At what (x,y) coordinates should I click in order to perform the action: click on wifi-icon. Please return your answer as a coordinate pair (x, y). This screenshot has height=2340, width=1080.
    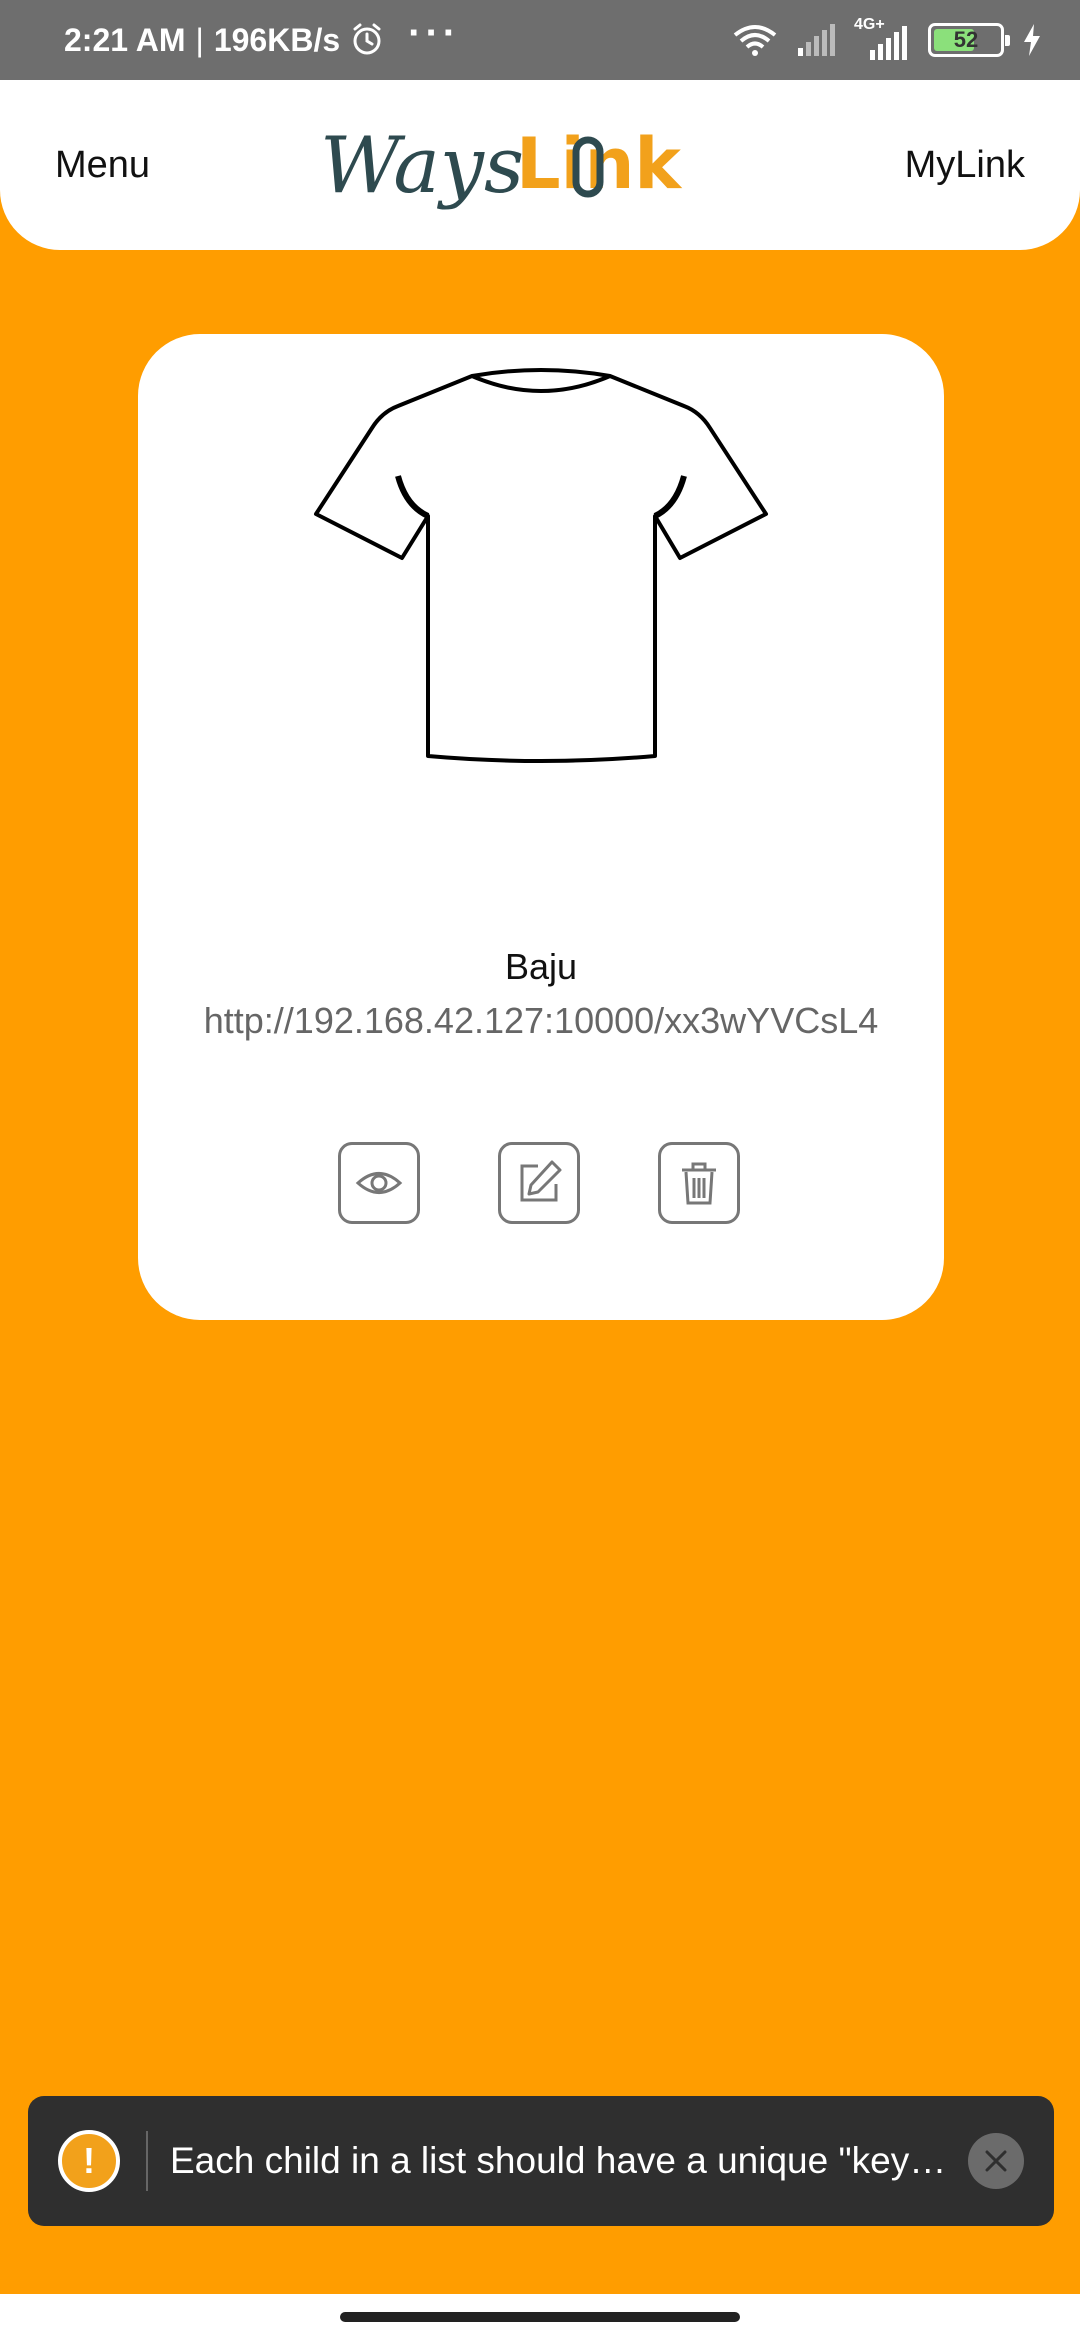
    Looking at the image, I should click on (755, 40).